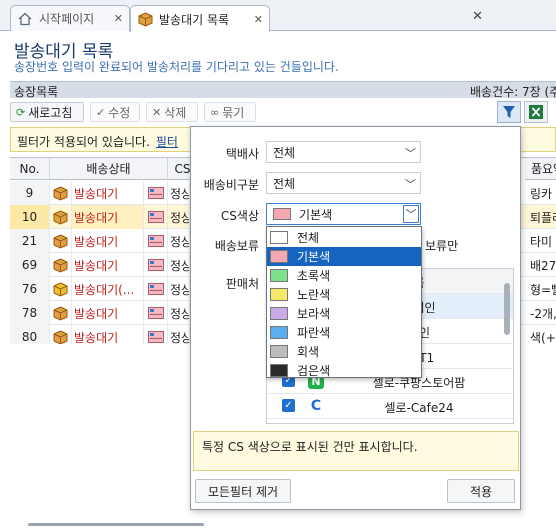 The width and height of the screenshot is (556, 529). Describe the element at coordinates (543, 217) in the screenshot. I see `product-summary: 퇴플러스` at that location.